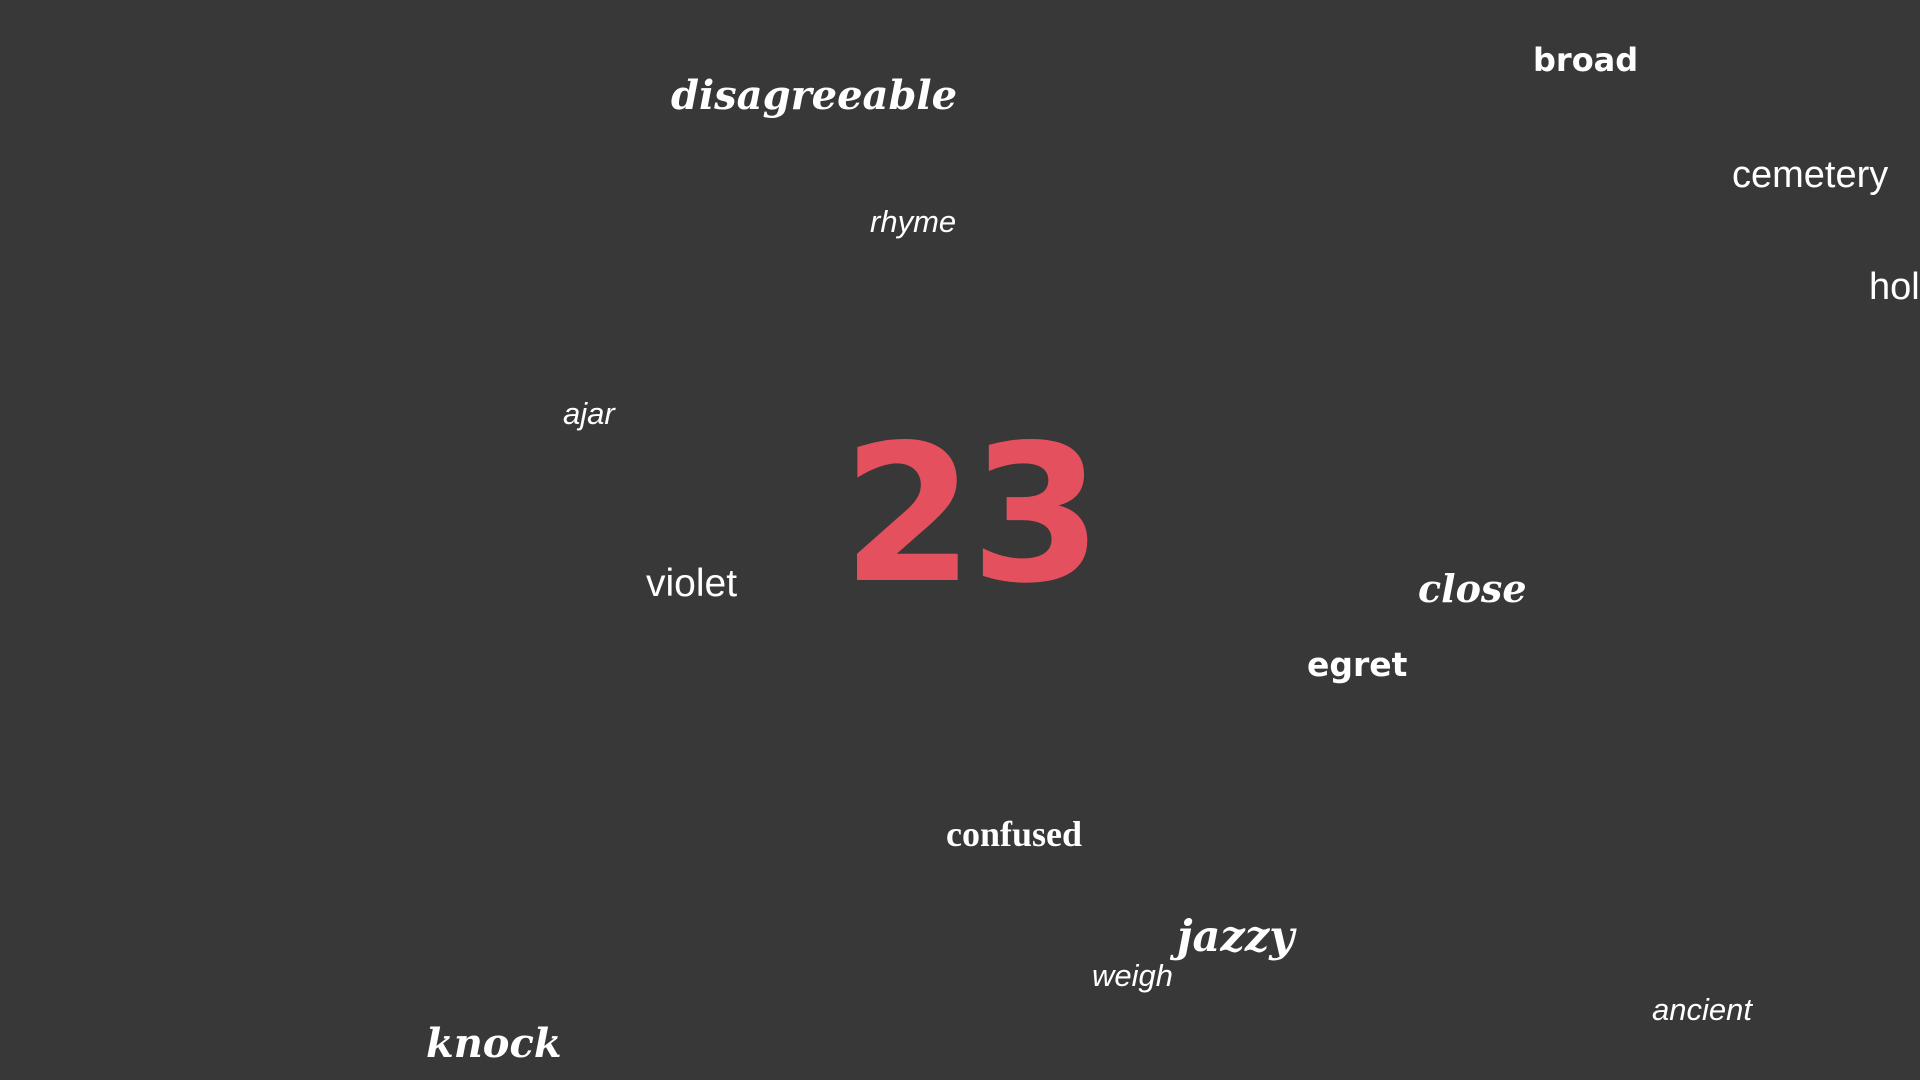 The image size is (1920, 1080). What do you see at coordinates (1894, 287) in the screenshot?
I see `word-hol: hol` at bounding box center [1894, 287].